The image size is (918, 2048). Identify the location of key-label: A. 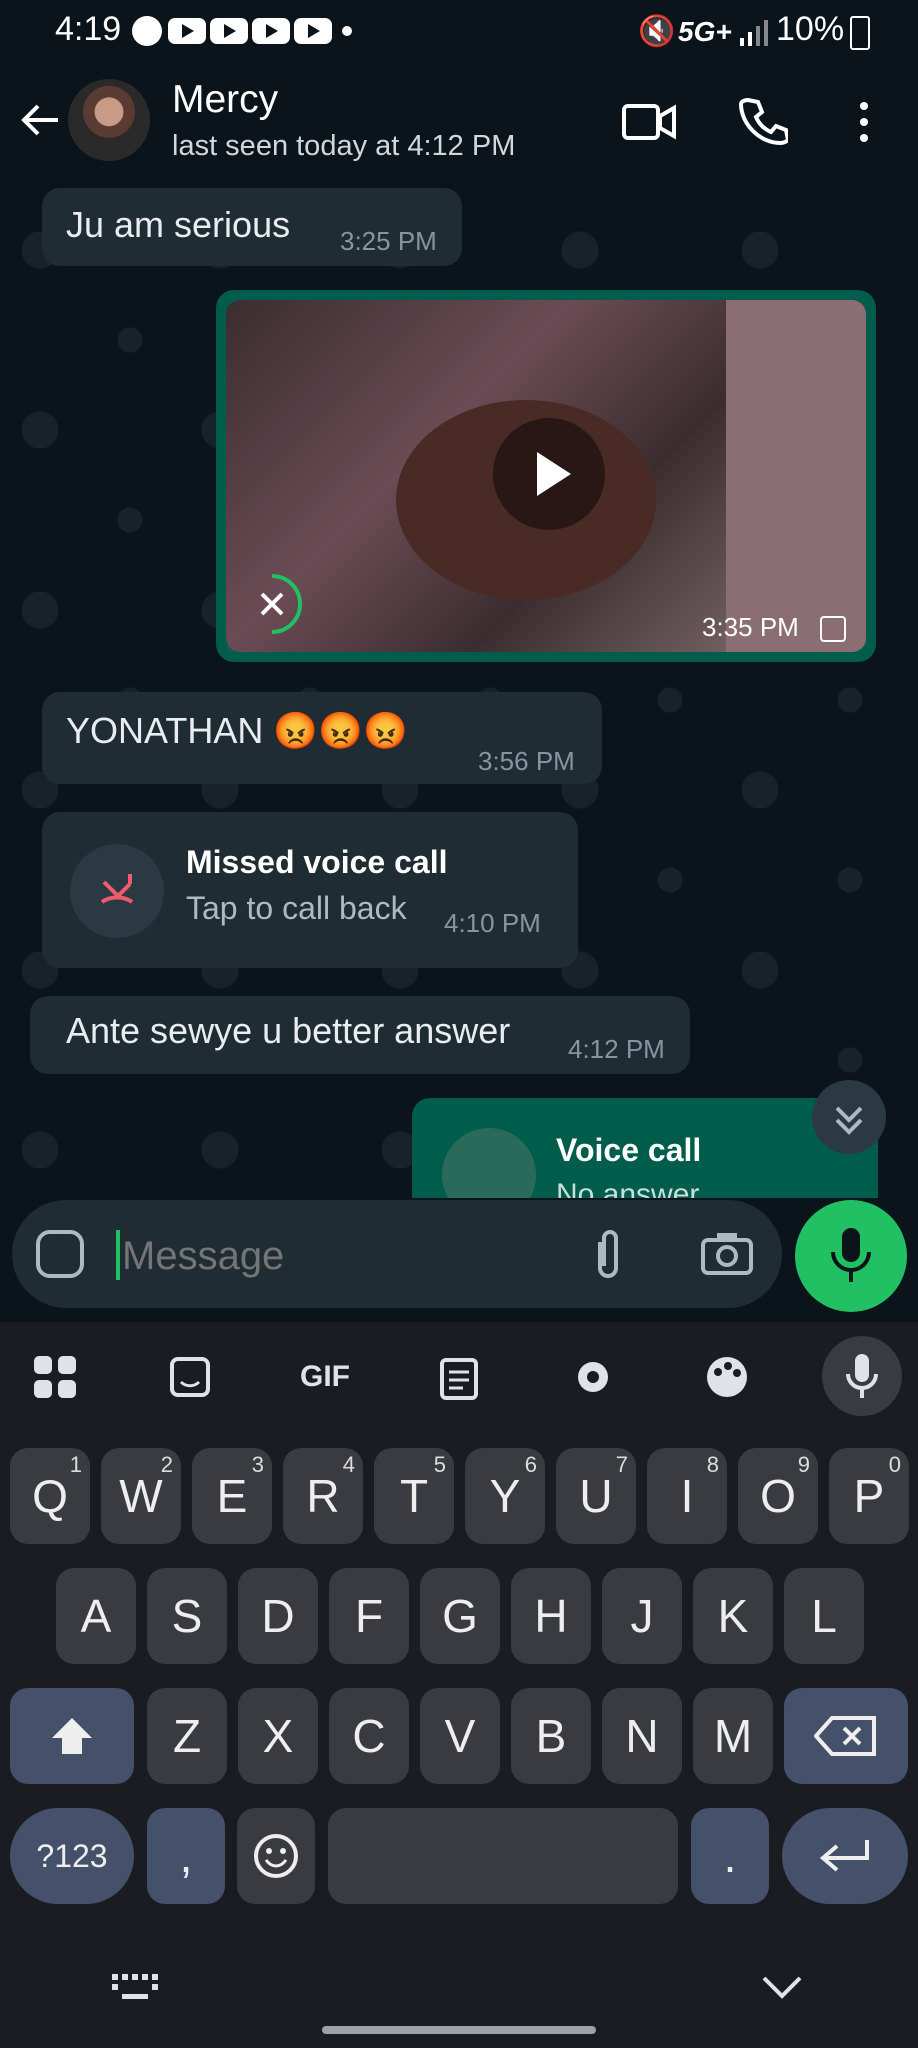
(96, 1616).